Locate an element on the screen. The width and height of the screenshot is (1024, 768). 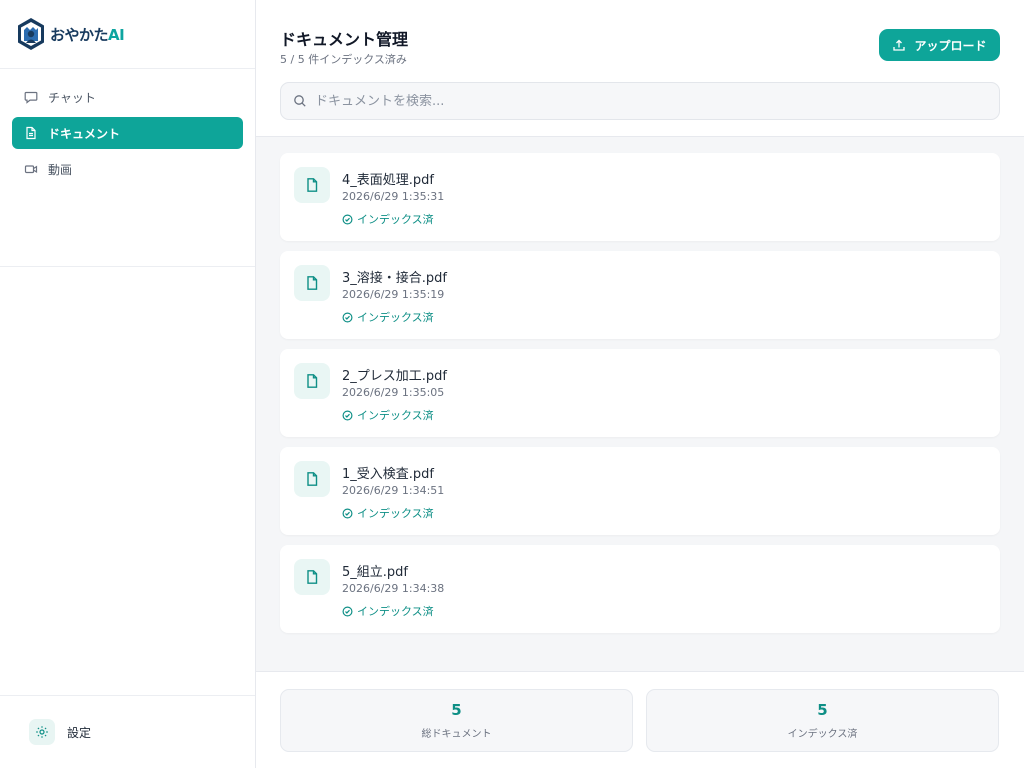
upload-button: アップロード is located at coordinates (939, 45).